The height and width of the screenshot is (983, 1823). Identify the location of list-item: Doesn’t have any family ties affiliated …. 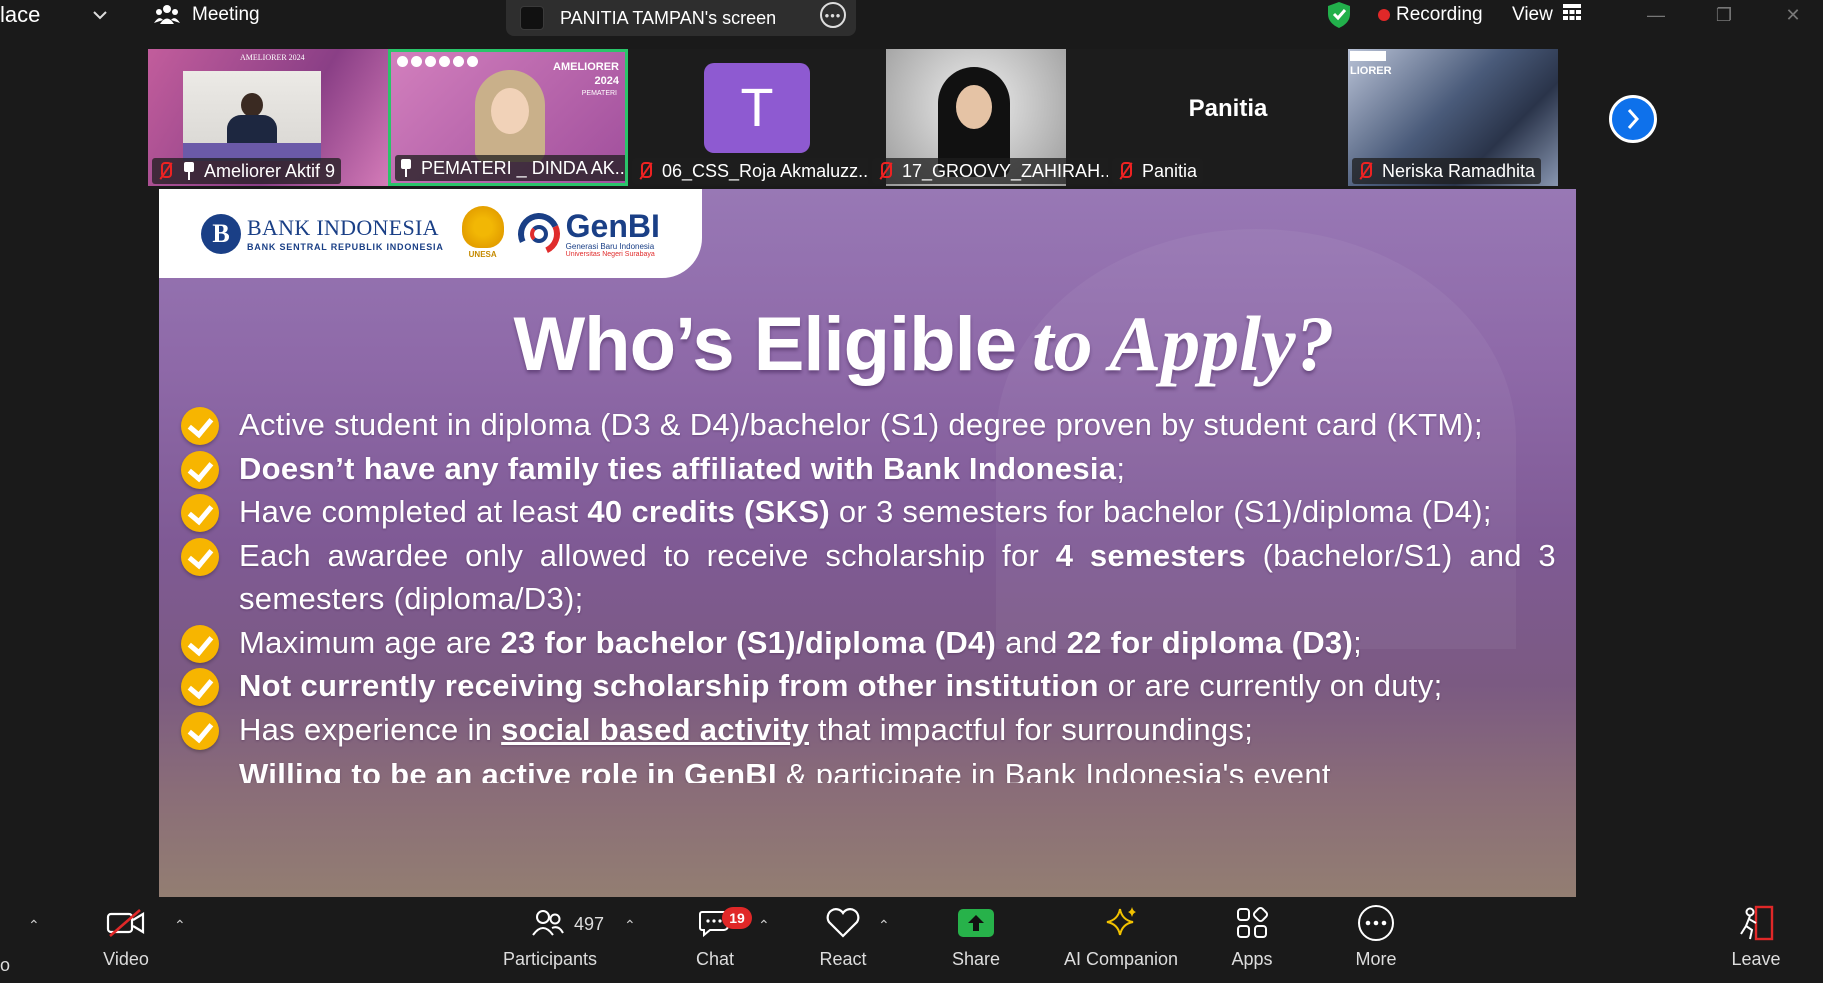
(868, 469).